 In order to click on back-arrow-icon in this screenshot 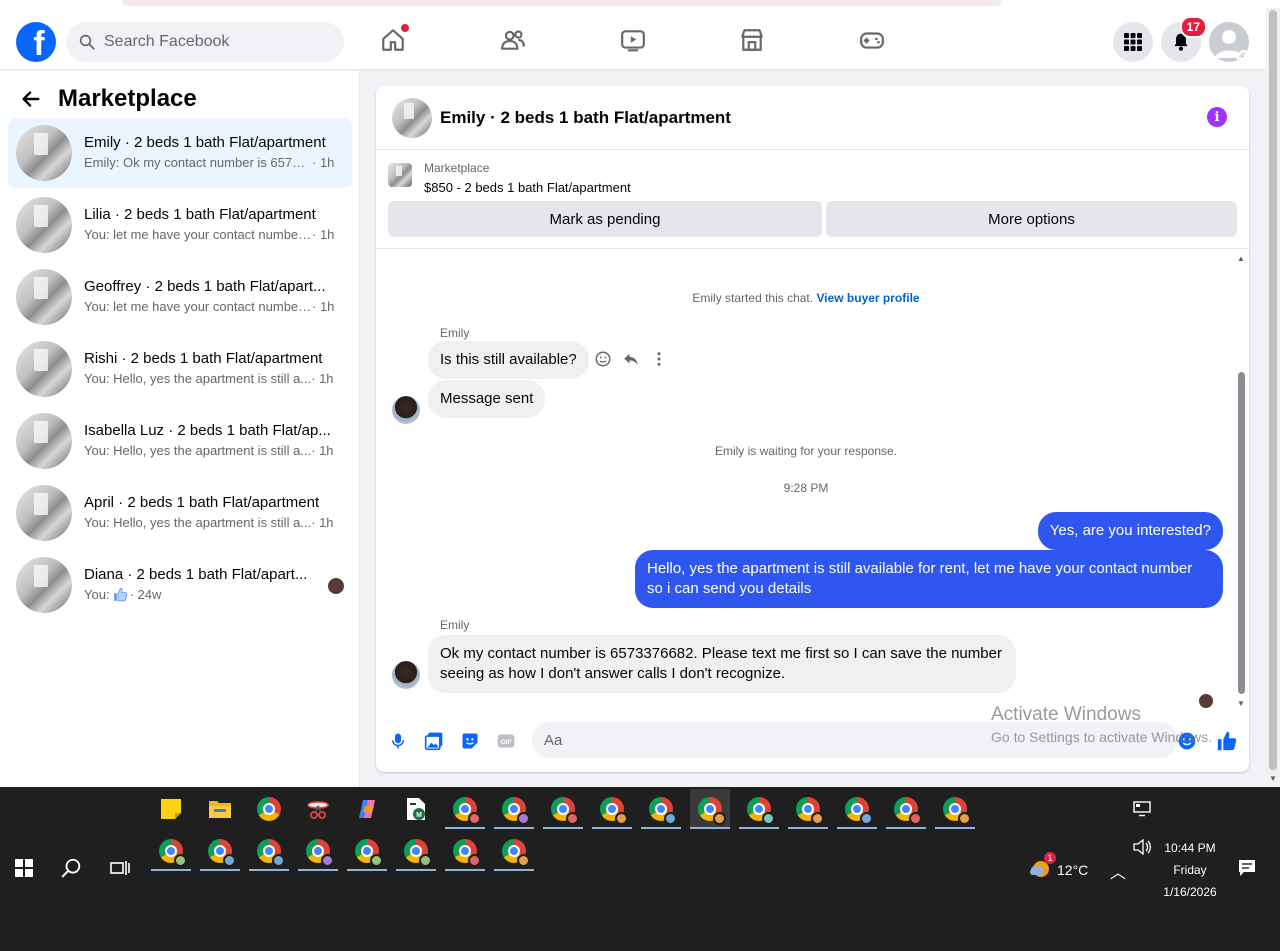, I will do `click(31, 99)`.